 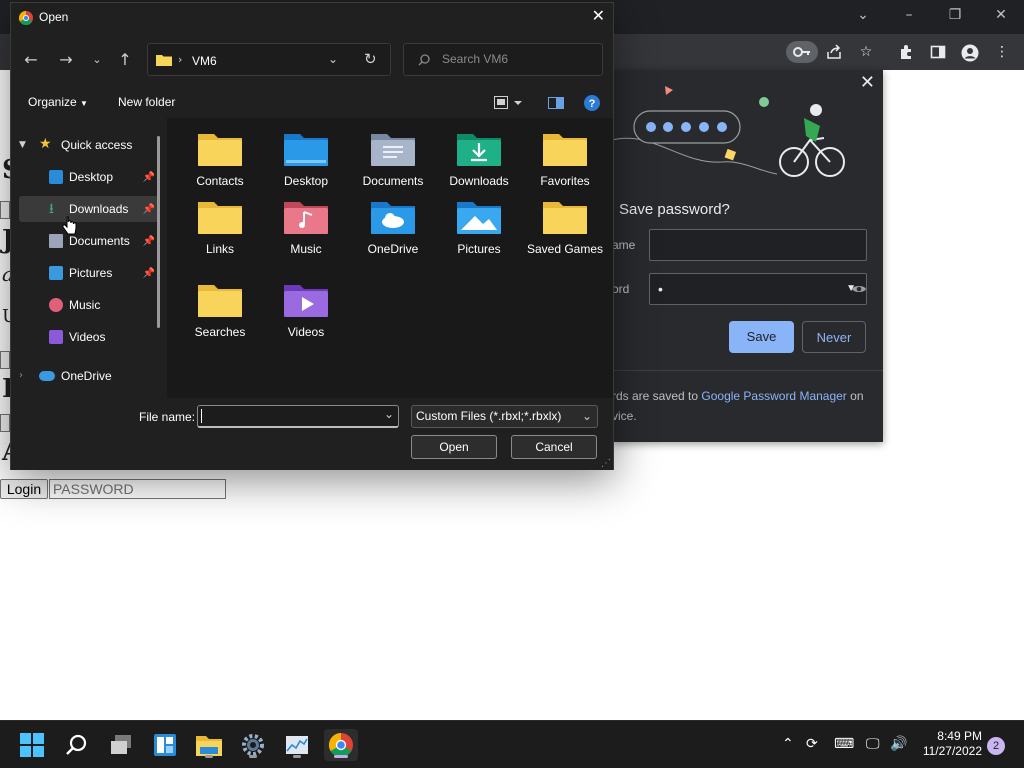 What do you see at coordinates (209, 745) in the screenshot?
I see `file-explorer-button` at bounding box center [209, 745].